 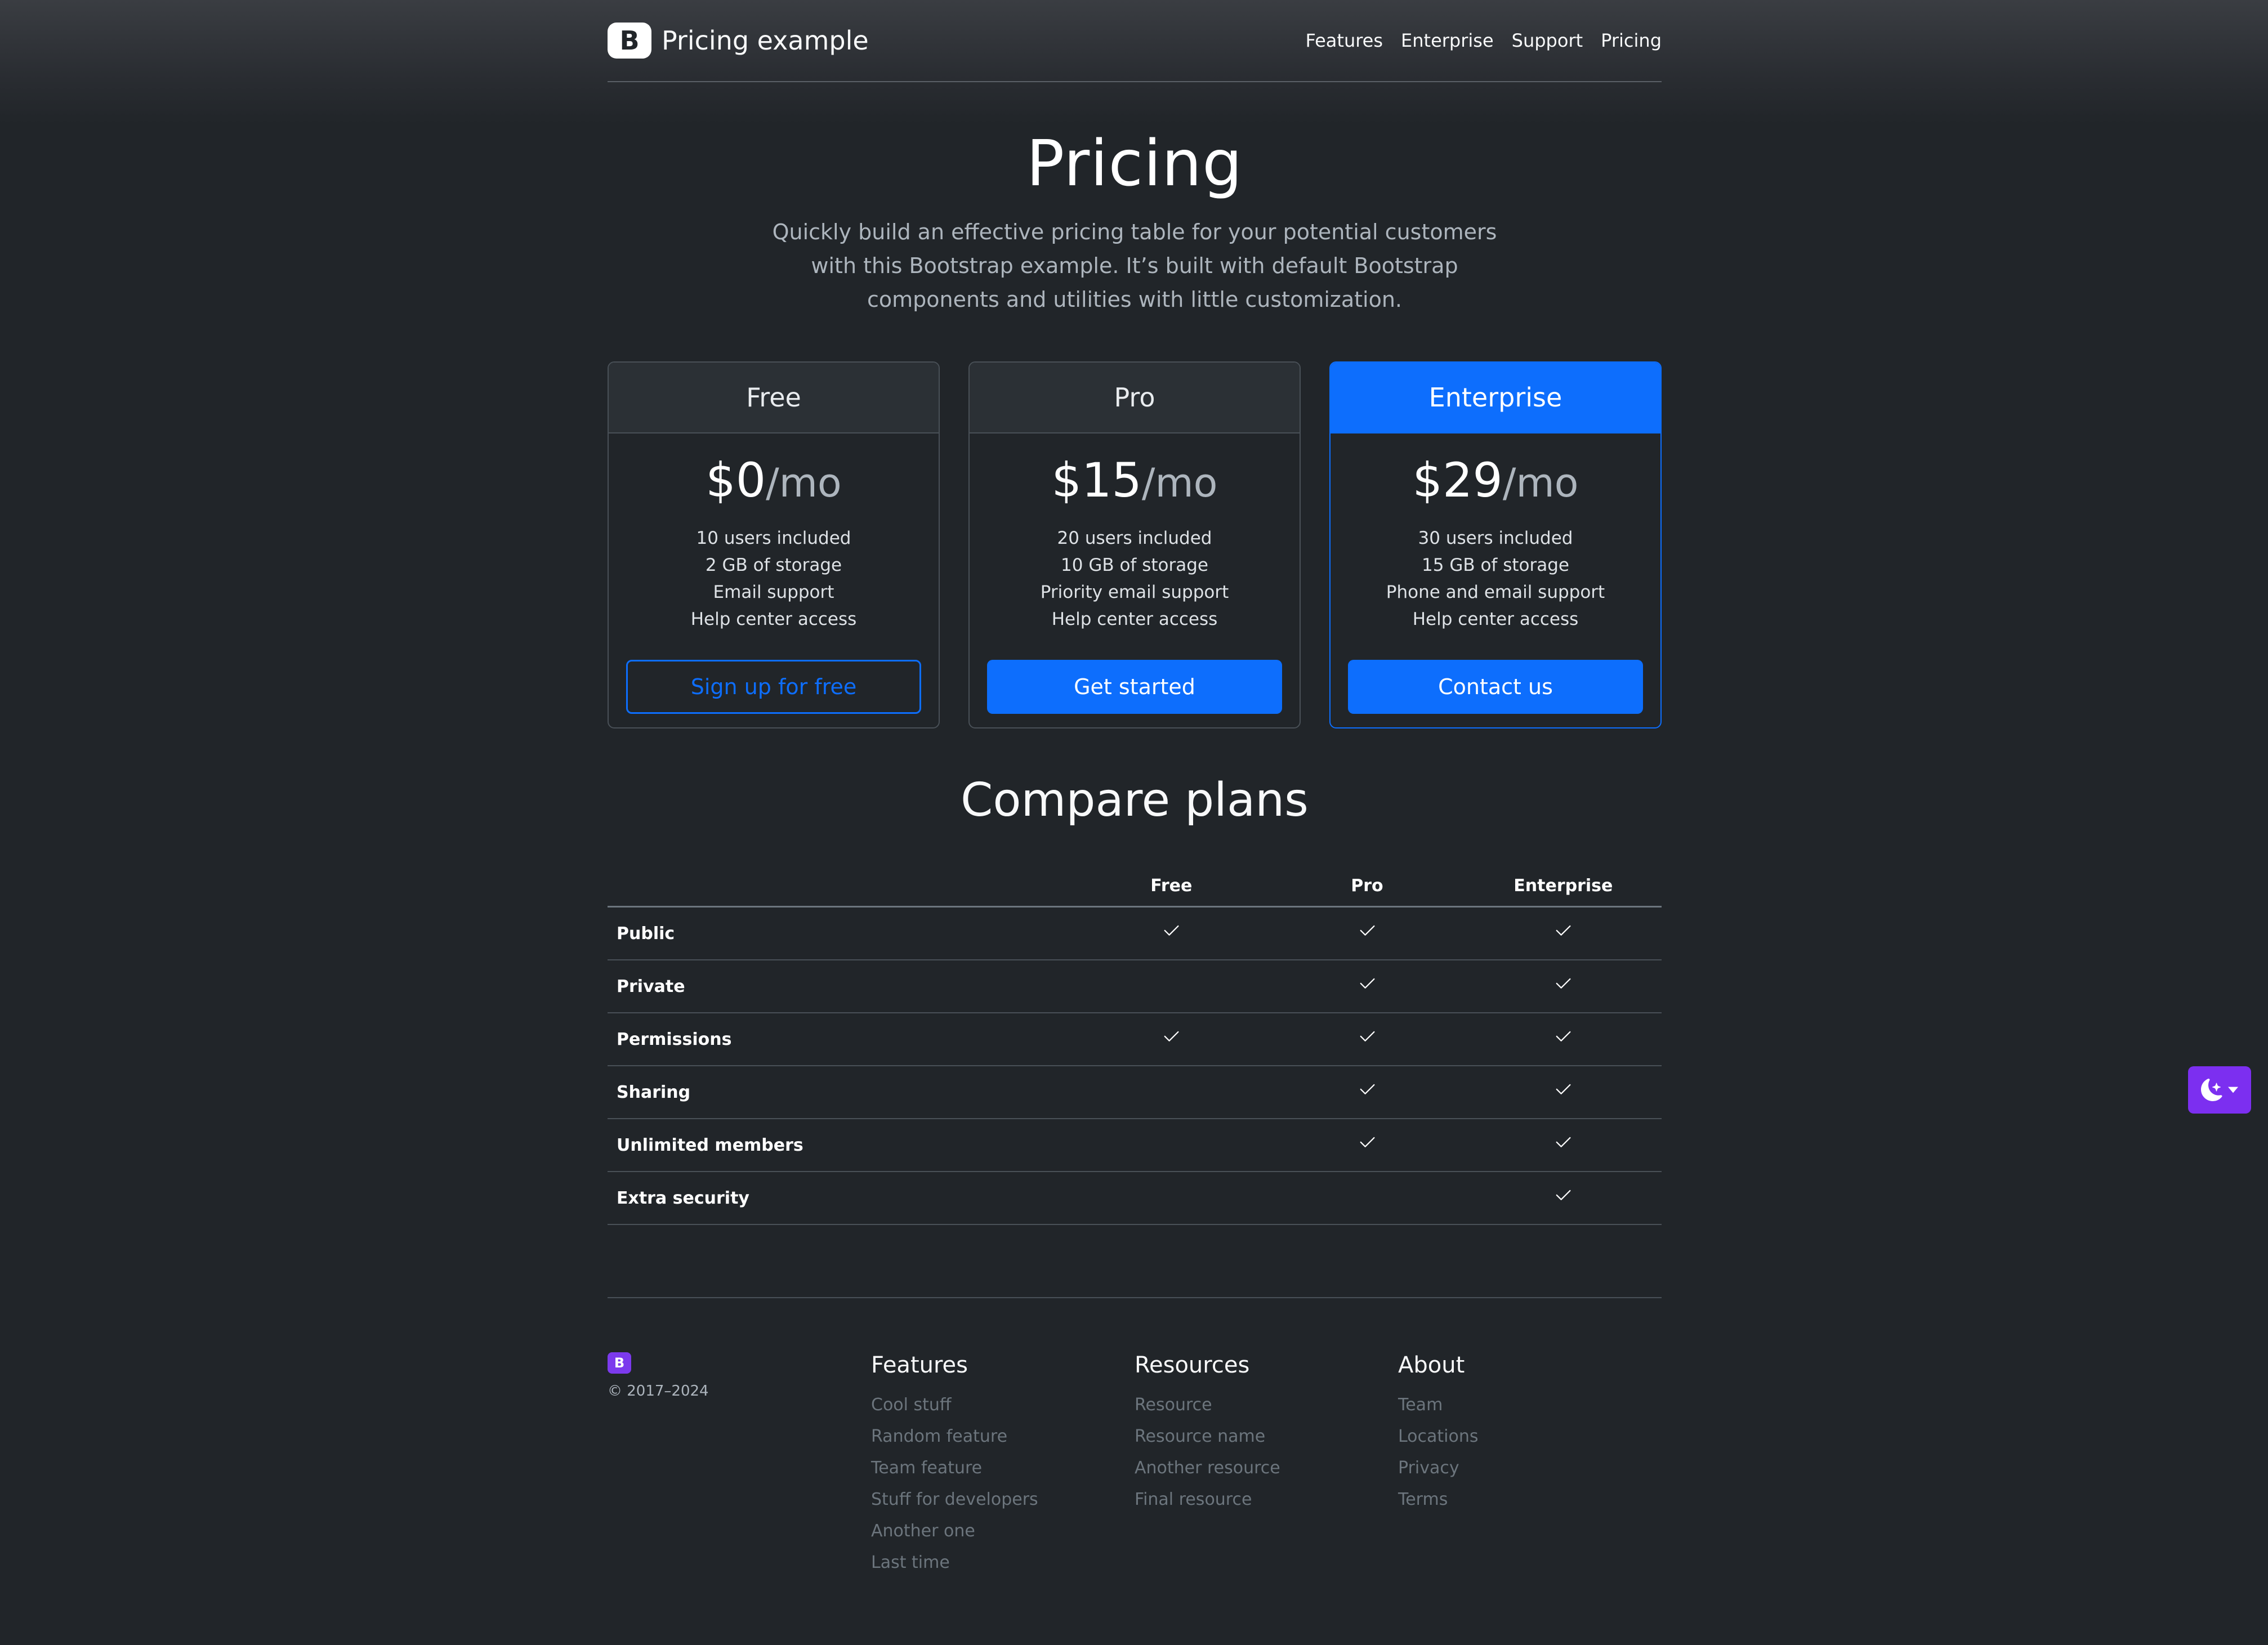 What do you see at coordinates (773, 538) in the screenshot?
I see `plan-feature: 10 users included` at bounding box center [773, 538].